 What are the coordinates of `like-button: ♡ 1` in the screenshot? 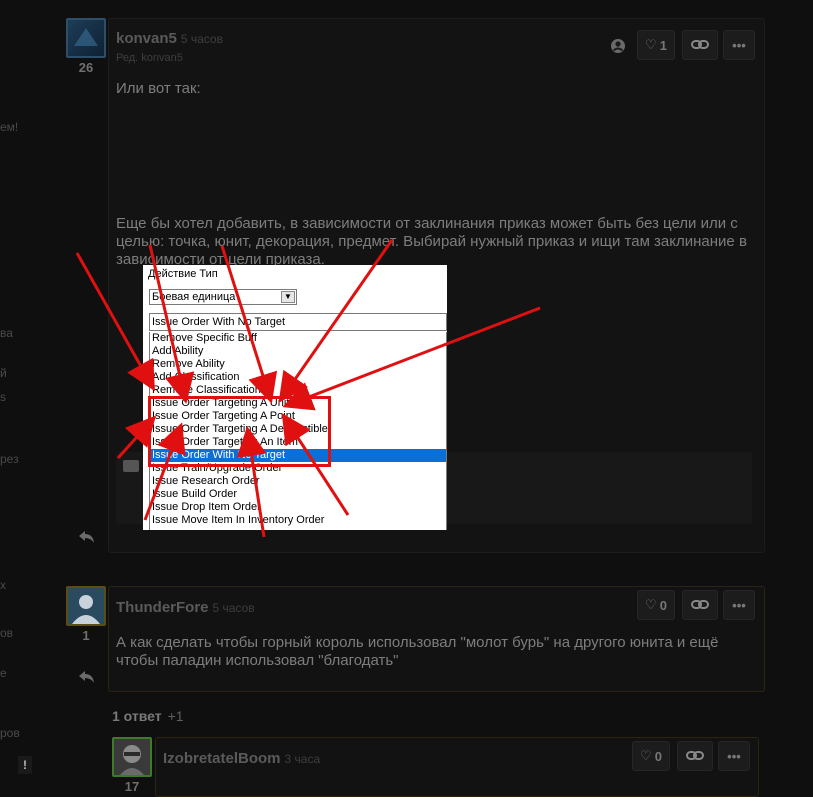 It's located at (656, 45).